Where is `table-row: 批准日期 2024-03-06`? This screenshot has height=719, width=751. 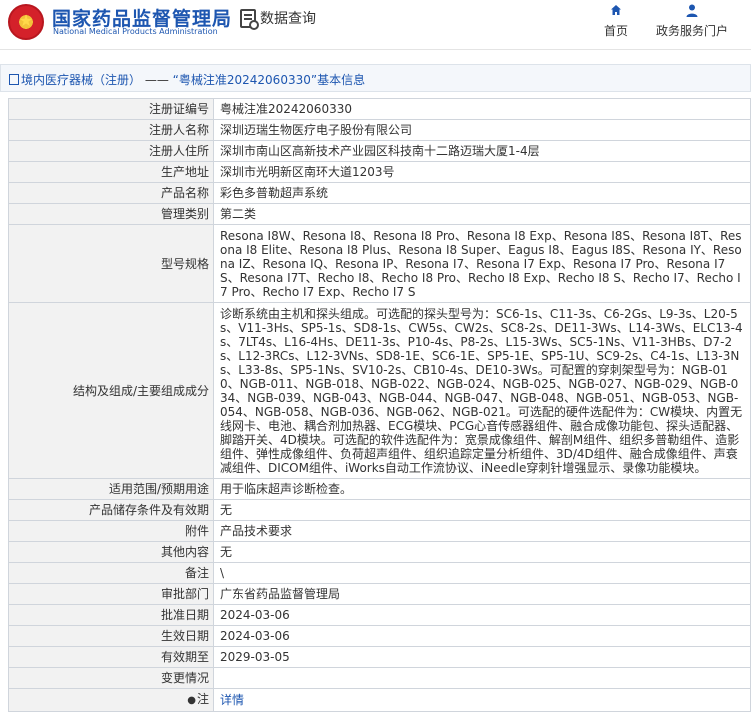 table-row: 批准日期 2024-03-06 is located at coordinates (379, 615).